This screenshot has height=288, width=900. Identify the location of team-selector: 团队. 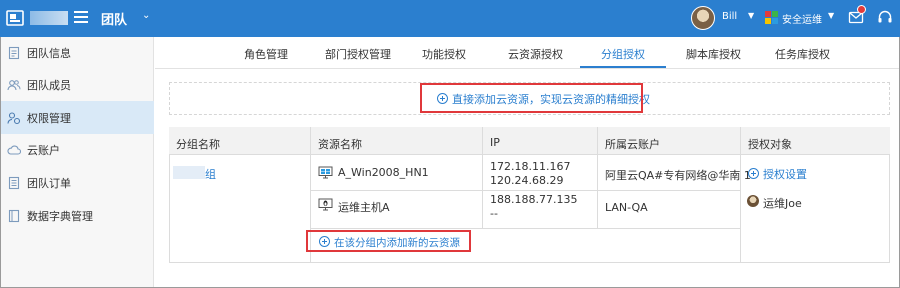
(114, 18).